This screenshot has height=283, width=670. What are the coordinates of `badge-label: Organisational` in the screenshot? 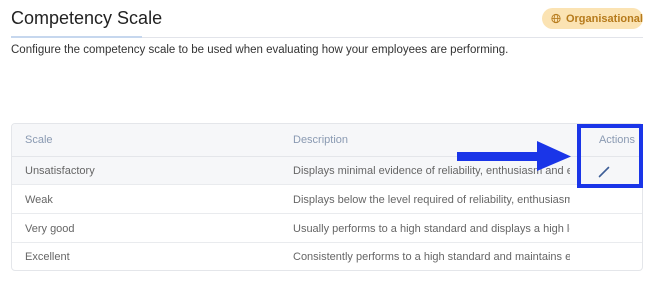 It's located at (604, 18).